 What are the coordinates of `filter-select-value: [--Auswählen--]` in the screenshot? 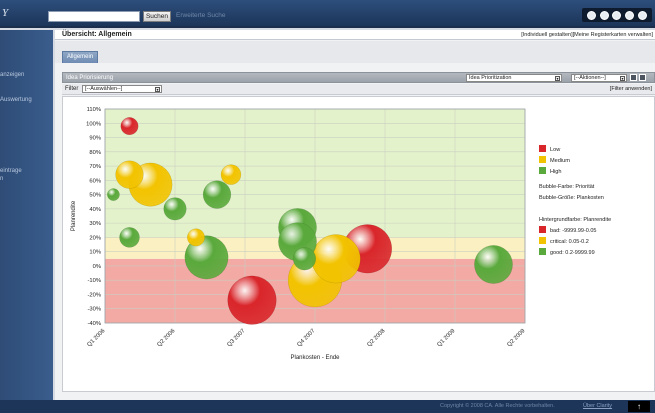 It's located at (104, 89).